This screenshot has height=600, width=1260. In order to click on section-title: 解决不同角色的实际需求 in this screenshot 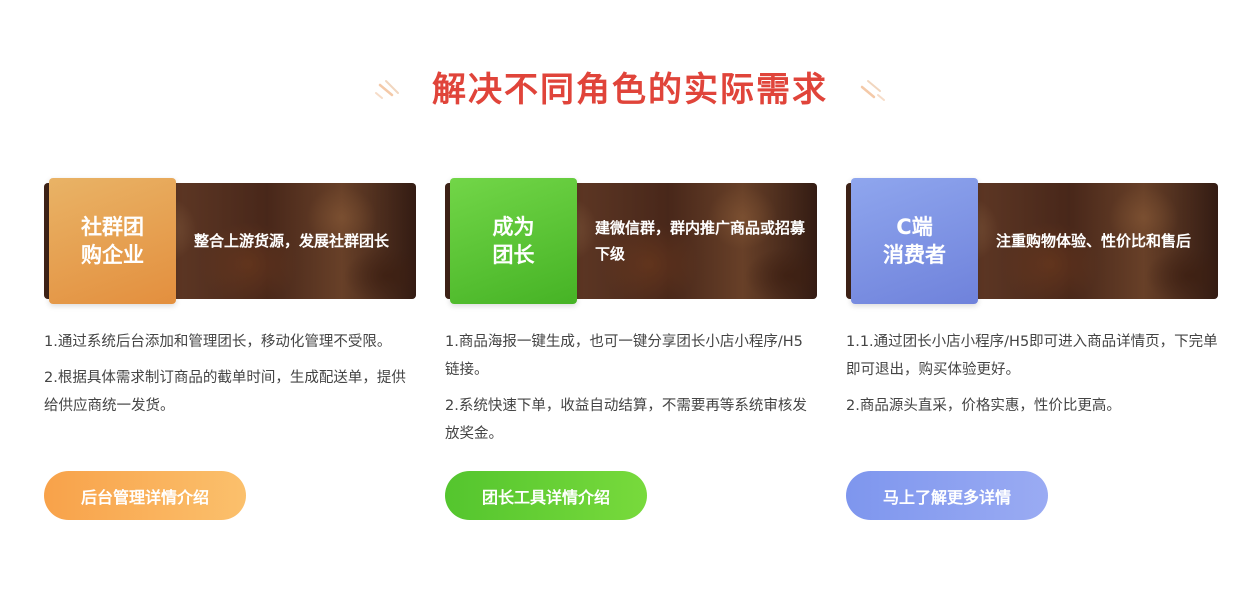, I will do `click(630, 90)`.